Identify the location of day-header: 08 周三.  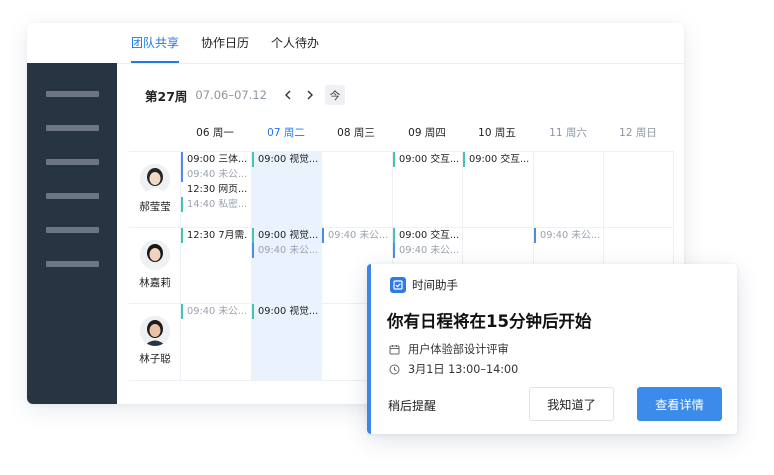
(356, 133).